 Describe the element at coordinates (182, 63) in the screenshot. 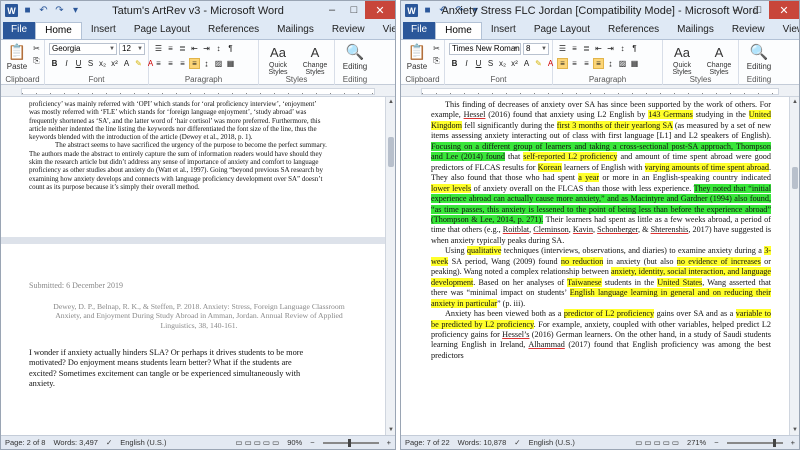

I see `align-right-icon: ≡` at that location.